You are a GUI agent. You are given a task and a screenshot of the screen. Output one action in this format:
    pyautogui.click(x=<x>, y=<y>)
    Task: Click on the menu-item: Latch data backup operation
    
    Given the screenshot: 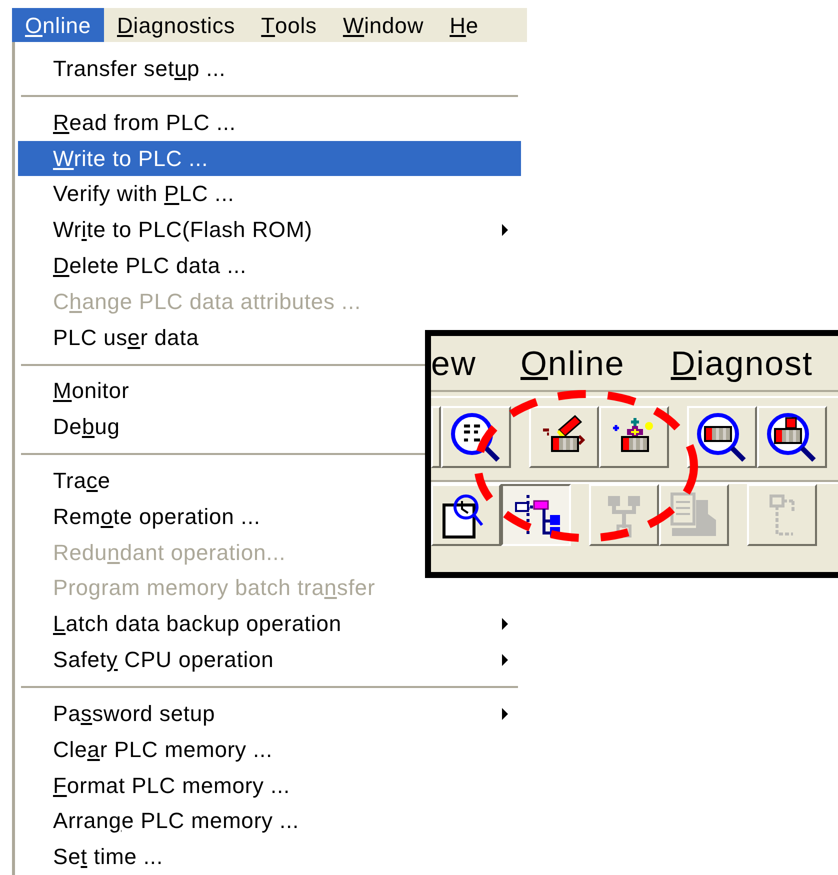 What is the action you would take?
    pyautogui.click(x=269, y=624)
    